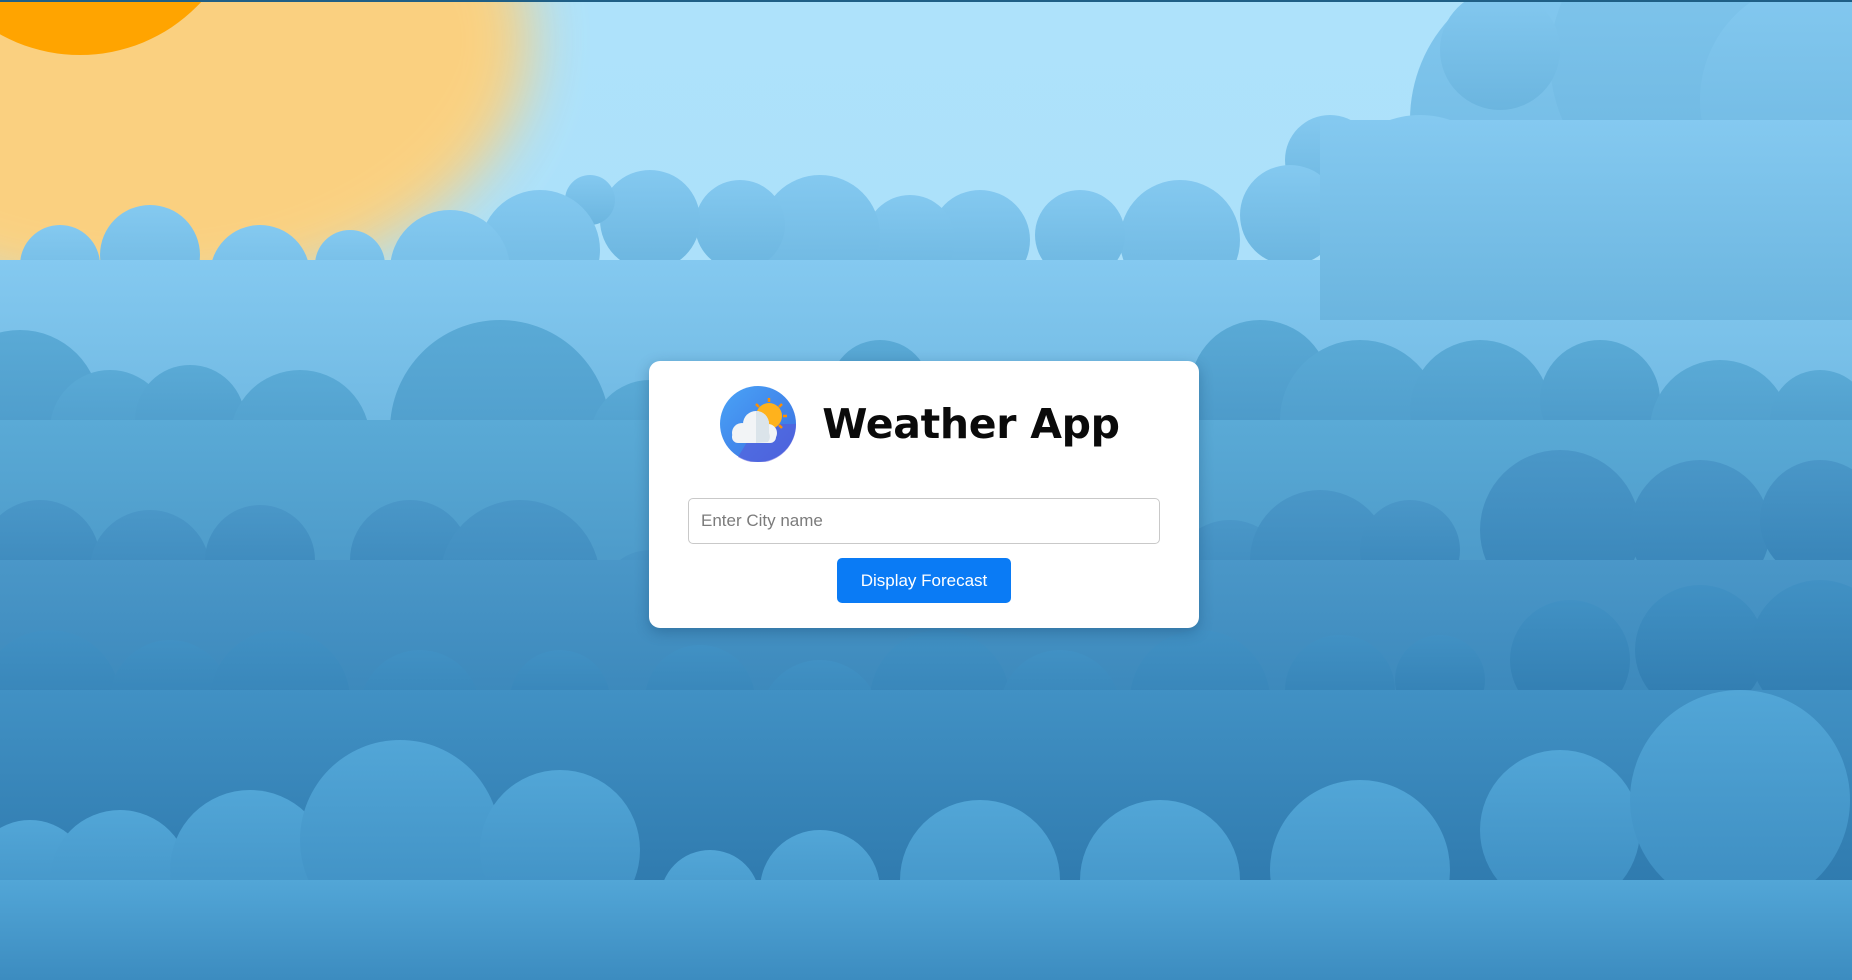  What do you see at coordinates (924, 580) in the screenshot?
I see `display-forecast-button: Display Forecast` at bounding box center [924, 580].